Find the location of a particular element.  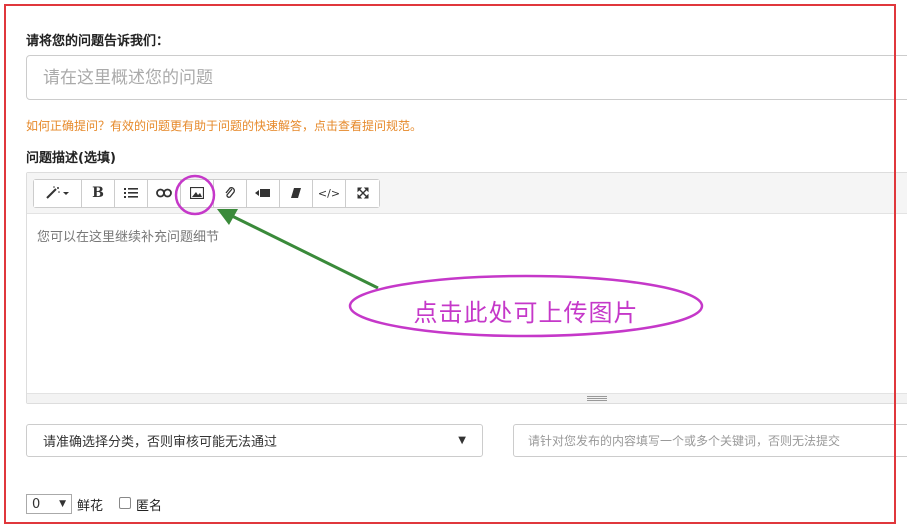

description-label: 问题描述(选填) is located at coordinates (71, 158).